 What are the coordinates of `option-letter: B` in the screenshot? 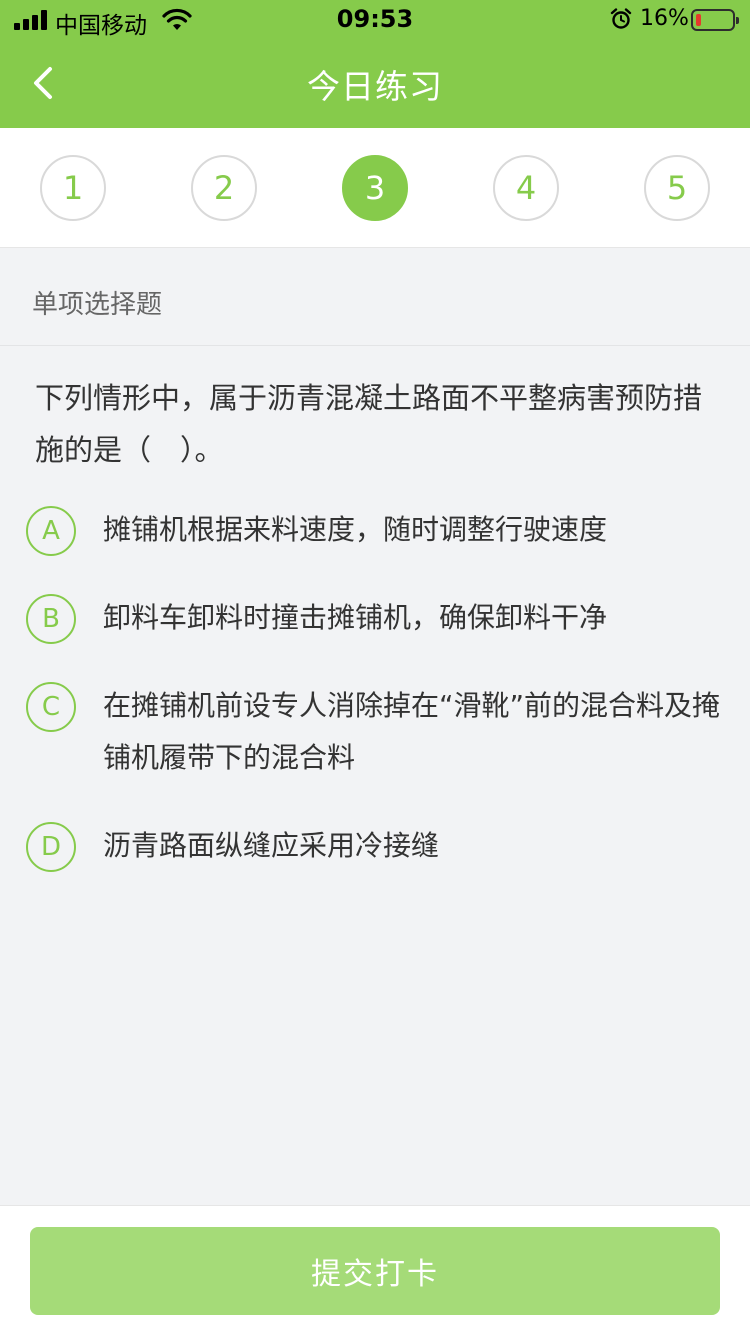 It's located at (51, 619).